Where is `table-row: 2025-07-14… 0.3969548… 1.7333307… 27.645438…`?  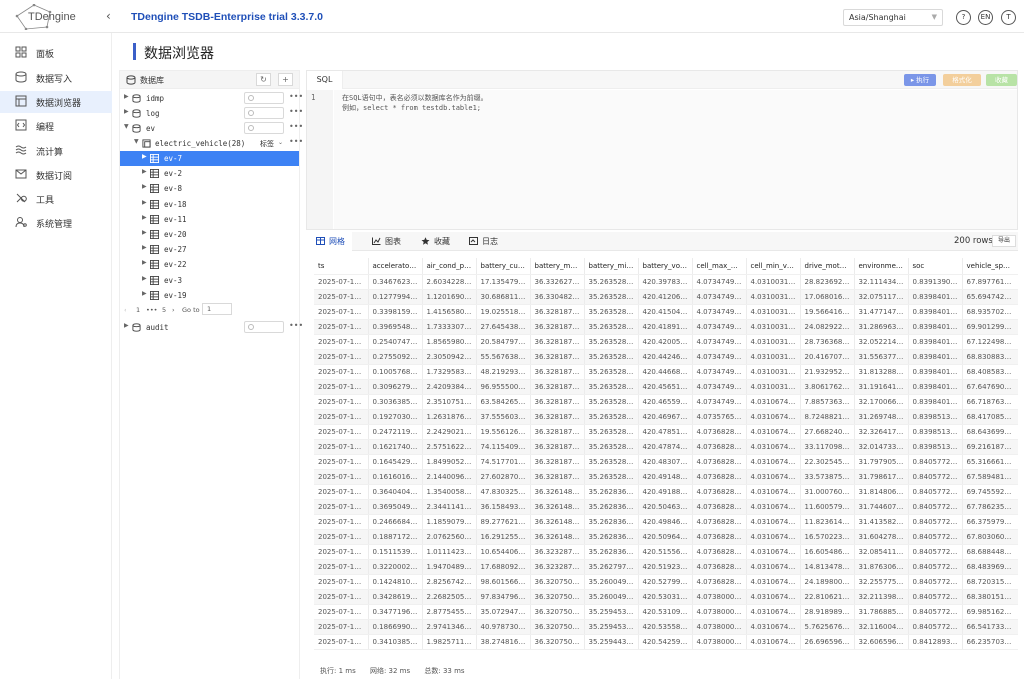
table-row: 2025-07-14… 0.3969548… 1.7333307… 27.645438… is located at coordinates (666, 327).